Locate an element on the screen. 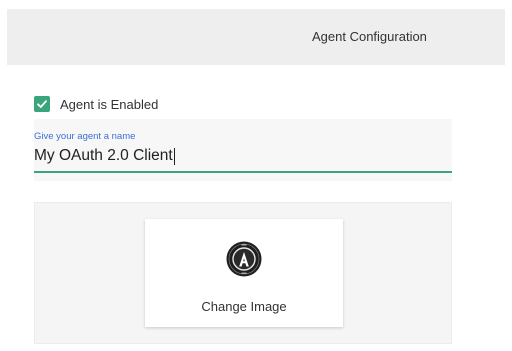 This screenshot has height=351, width=512. change-image-label: Change Image is located at coordinates (244, 306).